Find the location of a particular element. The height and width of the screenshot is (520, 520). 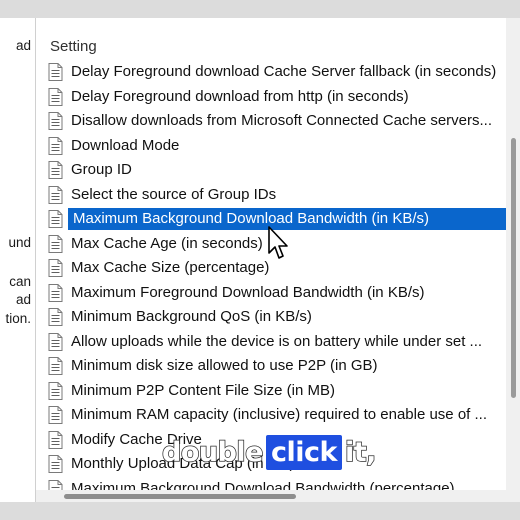

setting-row: Select the source of Group IDs is located at coordinates (278, 195).